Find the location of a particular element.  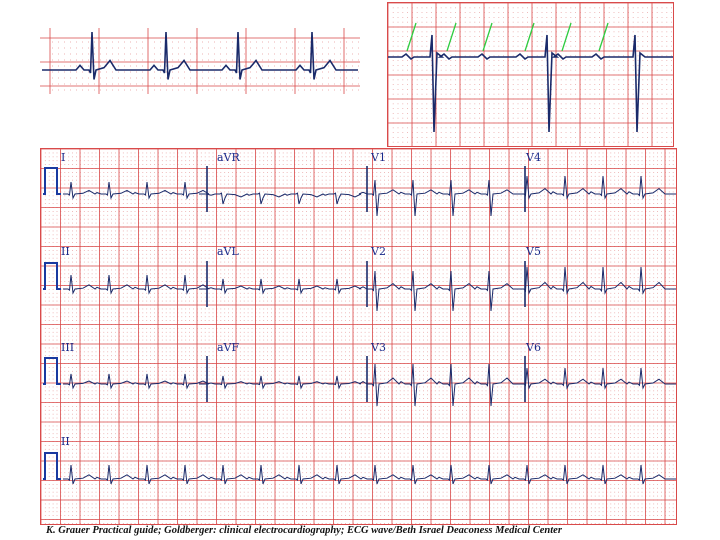

lead-label-ii: II is located at coordinates (65, 251).